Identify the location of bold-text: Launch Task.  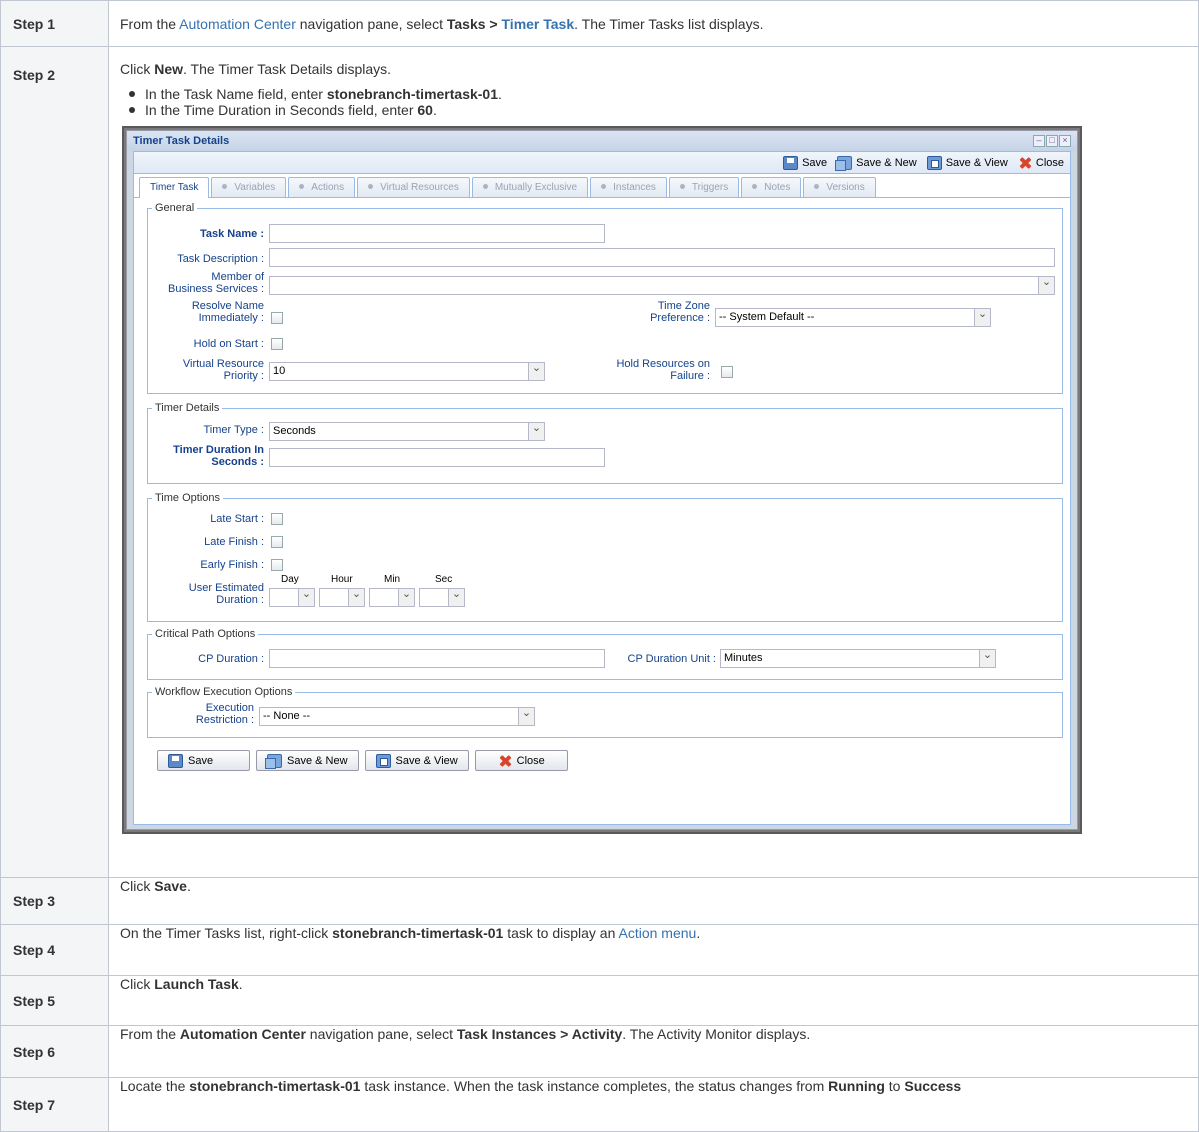
(196, 984).